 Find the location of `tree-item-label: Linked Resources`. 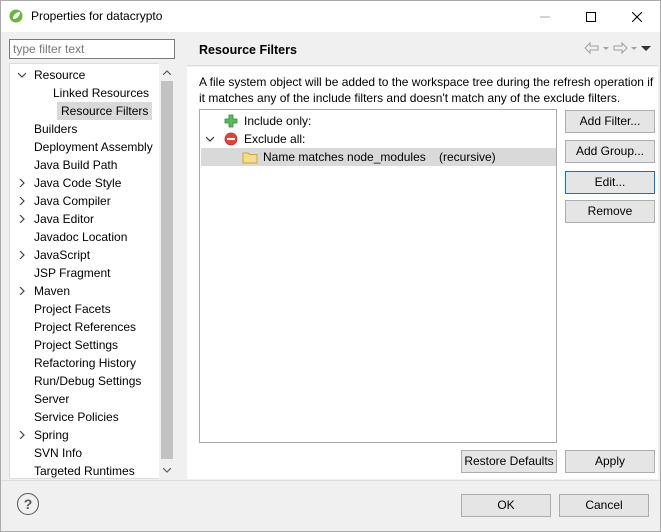

tree-item-label: Linked Resources is located at coordinates (101, 93).